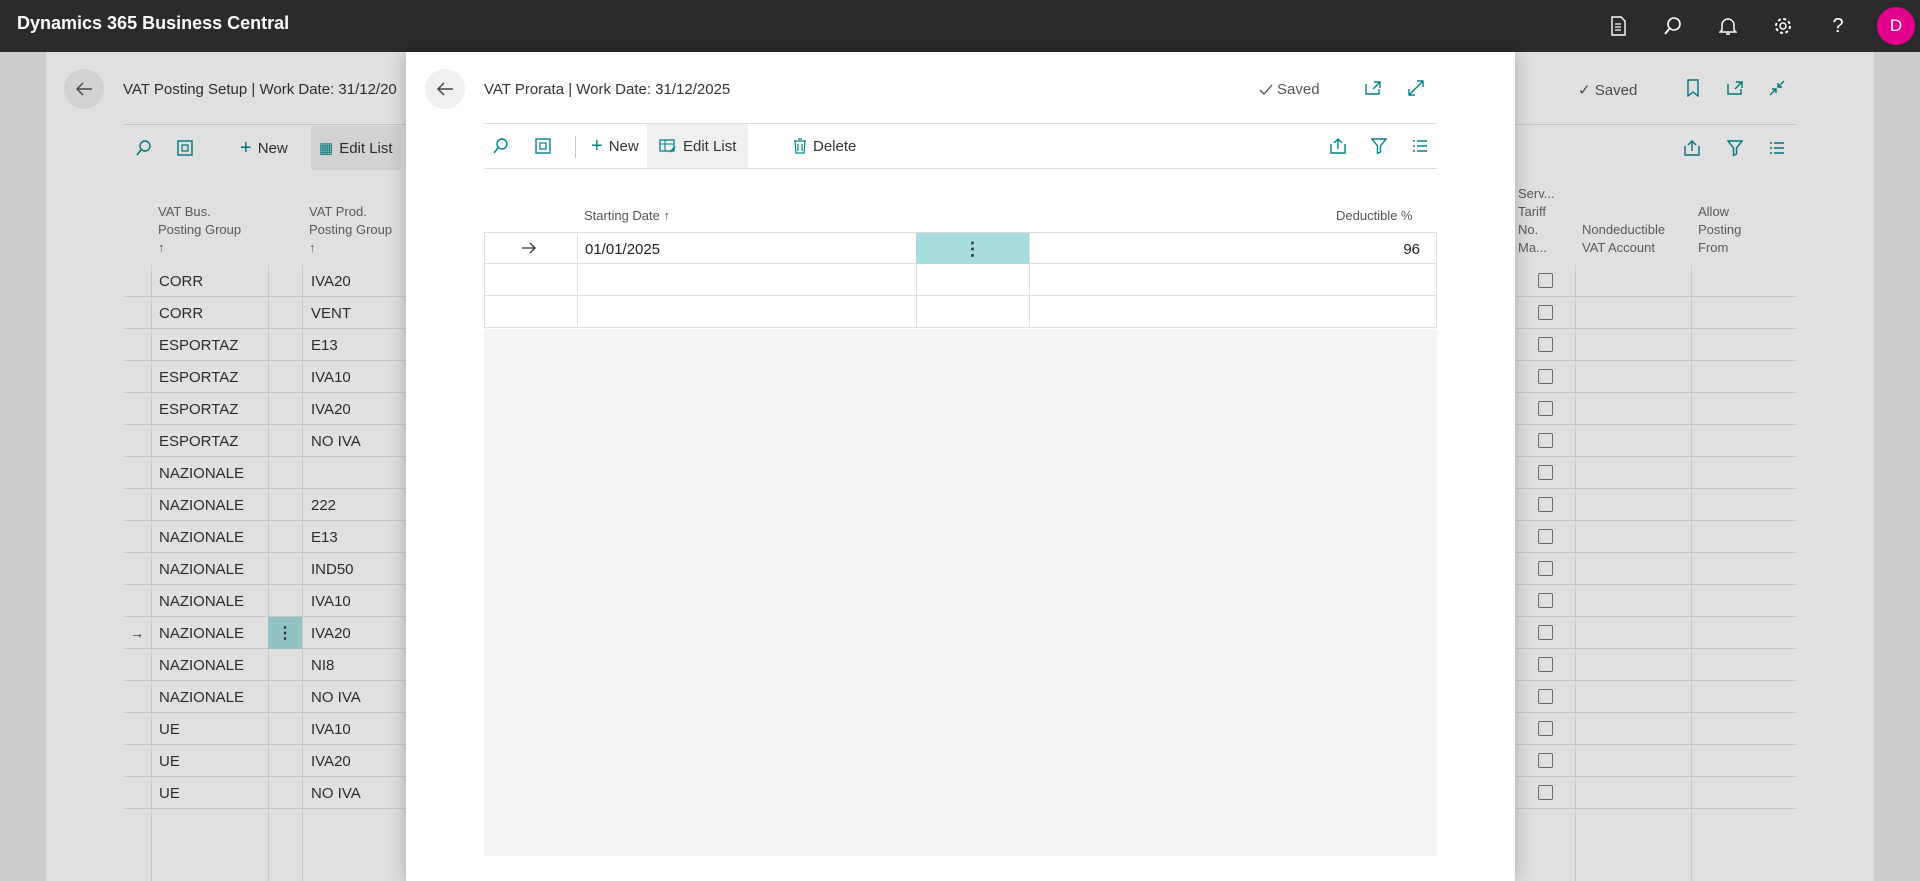  What do you see at coordinates (575, 147) in the screenshot?
I see `toolbar-separator` at bounding box center [575, 147].